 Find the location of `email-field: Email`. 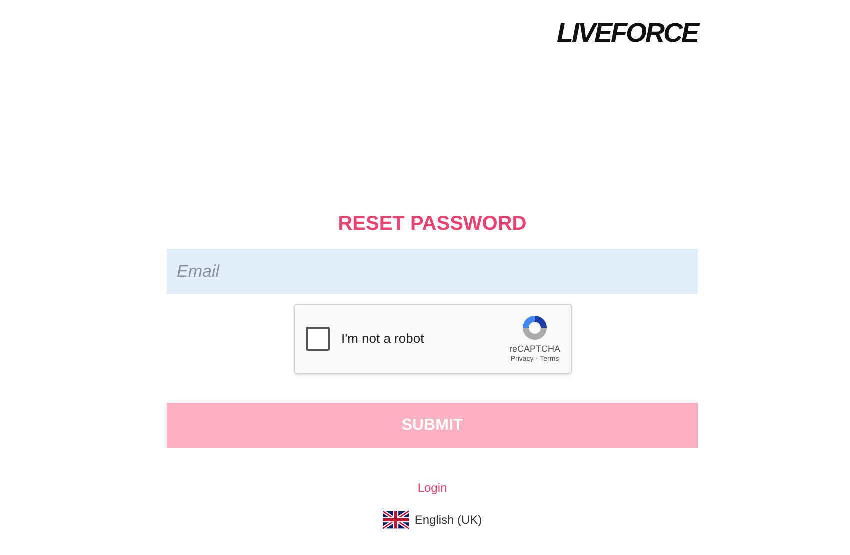

email-field: Email is located at coordinates (432, 271).